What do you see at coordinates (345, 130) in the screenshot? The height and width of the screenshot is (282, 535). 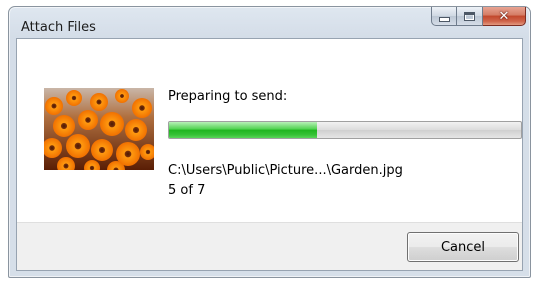 I see `progress-bar` at bounding box center [345, 130].